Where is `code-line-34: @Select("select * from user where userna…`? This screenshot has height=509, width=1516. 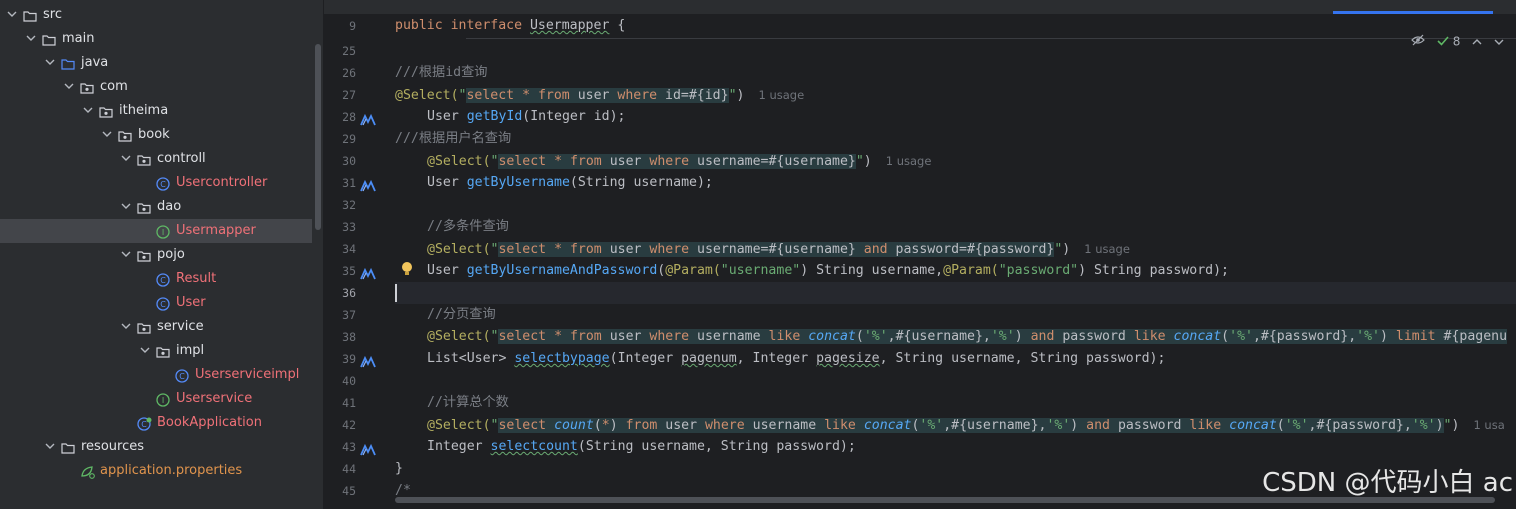
code-line-34: @Select("select * from user where userna… is located at coordinates (778, 249).